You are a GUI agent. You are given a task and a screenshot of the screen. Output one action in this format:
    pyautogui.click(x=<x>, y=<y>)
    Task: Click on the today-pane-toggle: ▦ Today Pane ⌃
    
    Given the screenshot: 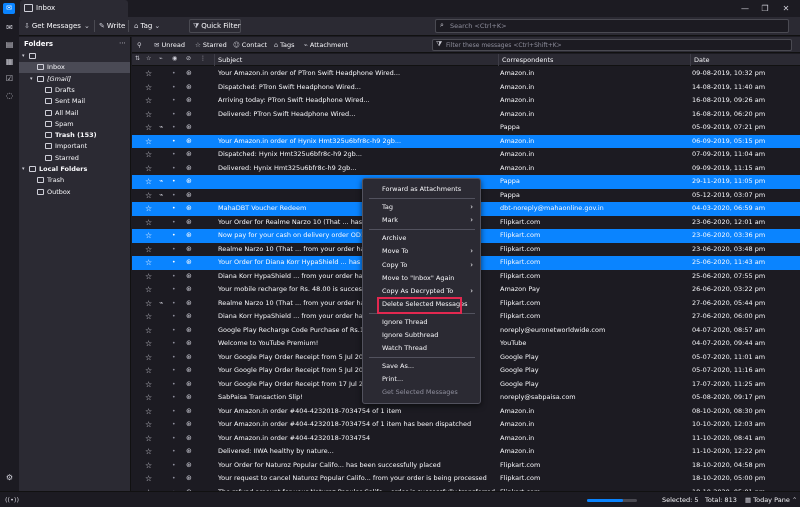 What is the action you would take?
    pyautogui.click(x=771, y=500)
    